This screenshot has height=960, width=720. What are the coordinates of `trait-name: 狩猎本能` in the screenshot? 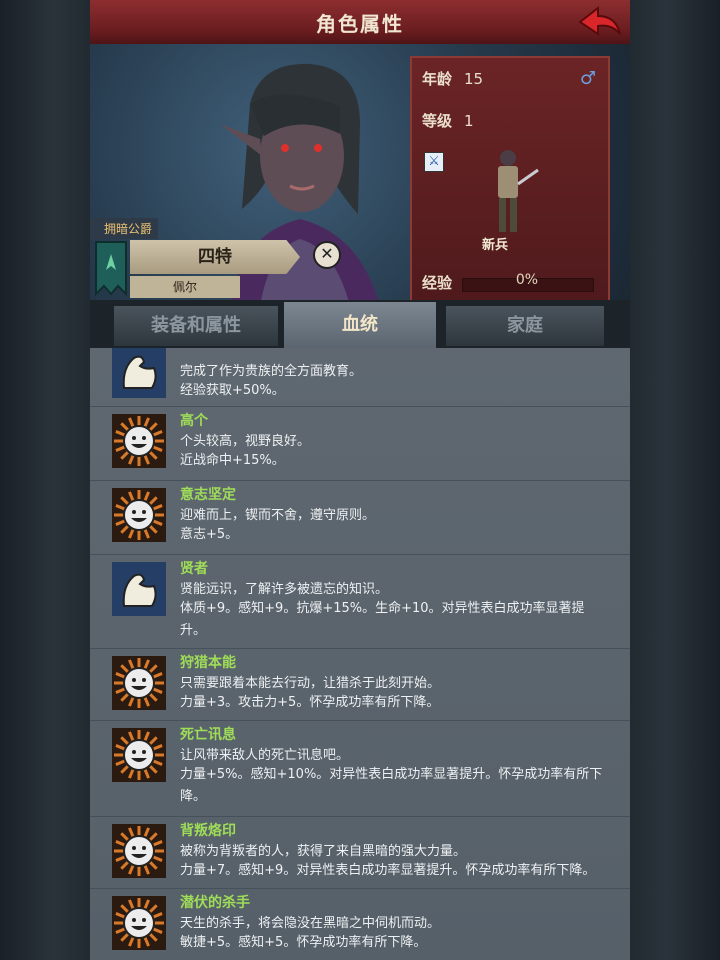 It's located at (208, 663).